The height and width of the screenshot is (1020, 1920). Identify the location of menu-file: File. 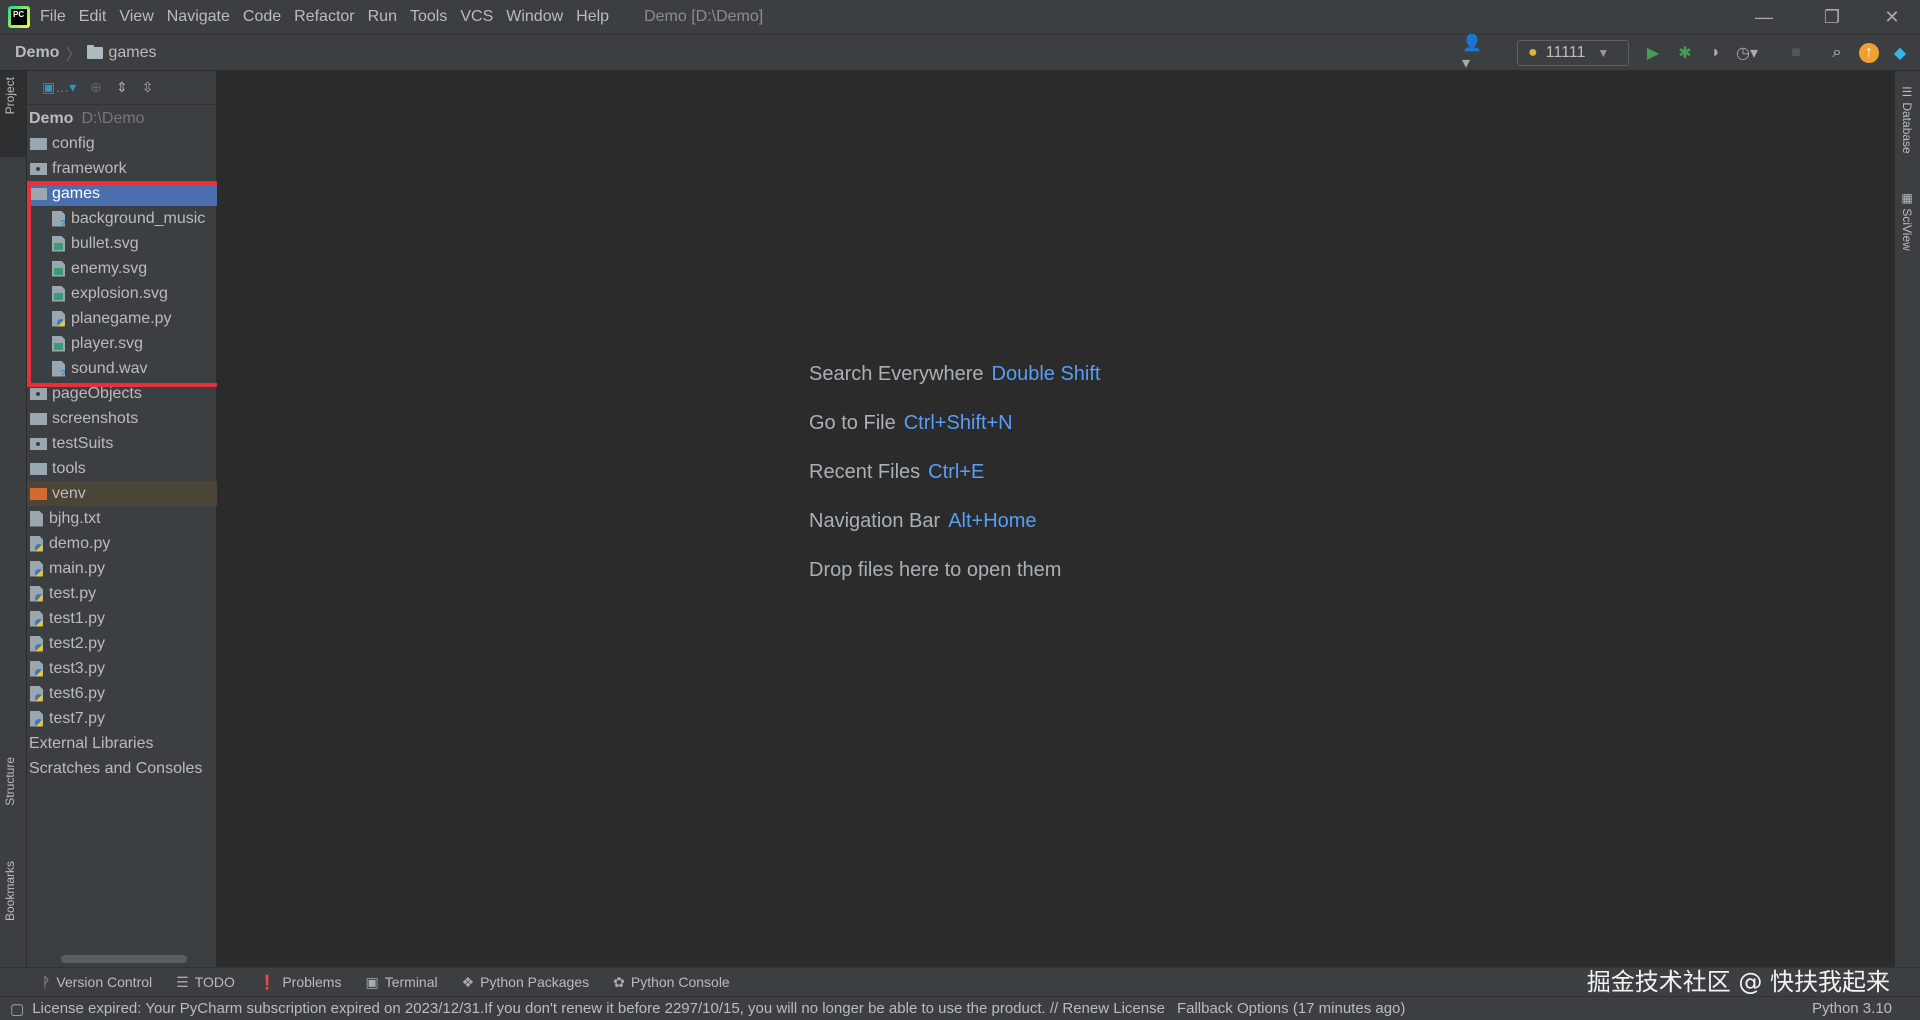
(53, 17).